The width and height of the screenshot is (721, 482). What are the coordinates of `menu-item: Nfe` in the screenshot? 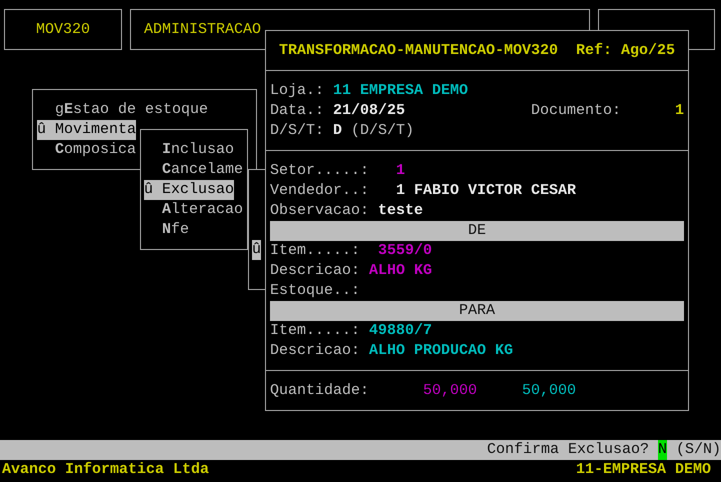 It's located at (176, 230).